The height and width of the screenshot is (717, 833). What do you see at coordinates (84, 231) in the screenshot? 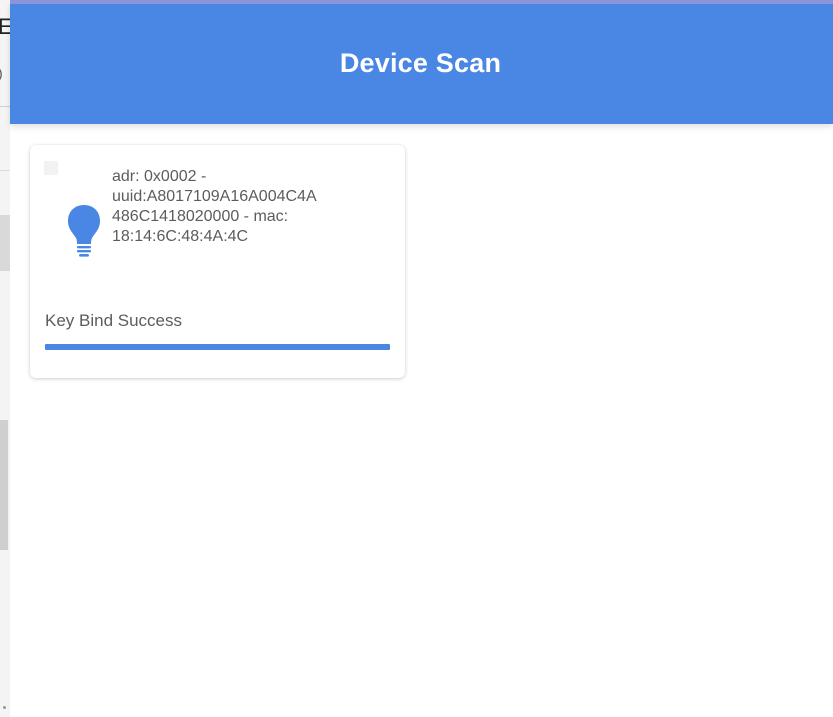
I see `bulb-icon` at bounding box center [84, 231].